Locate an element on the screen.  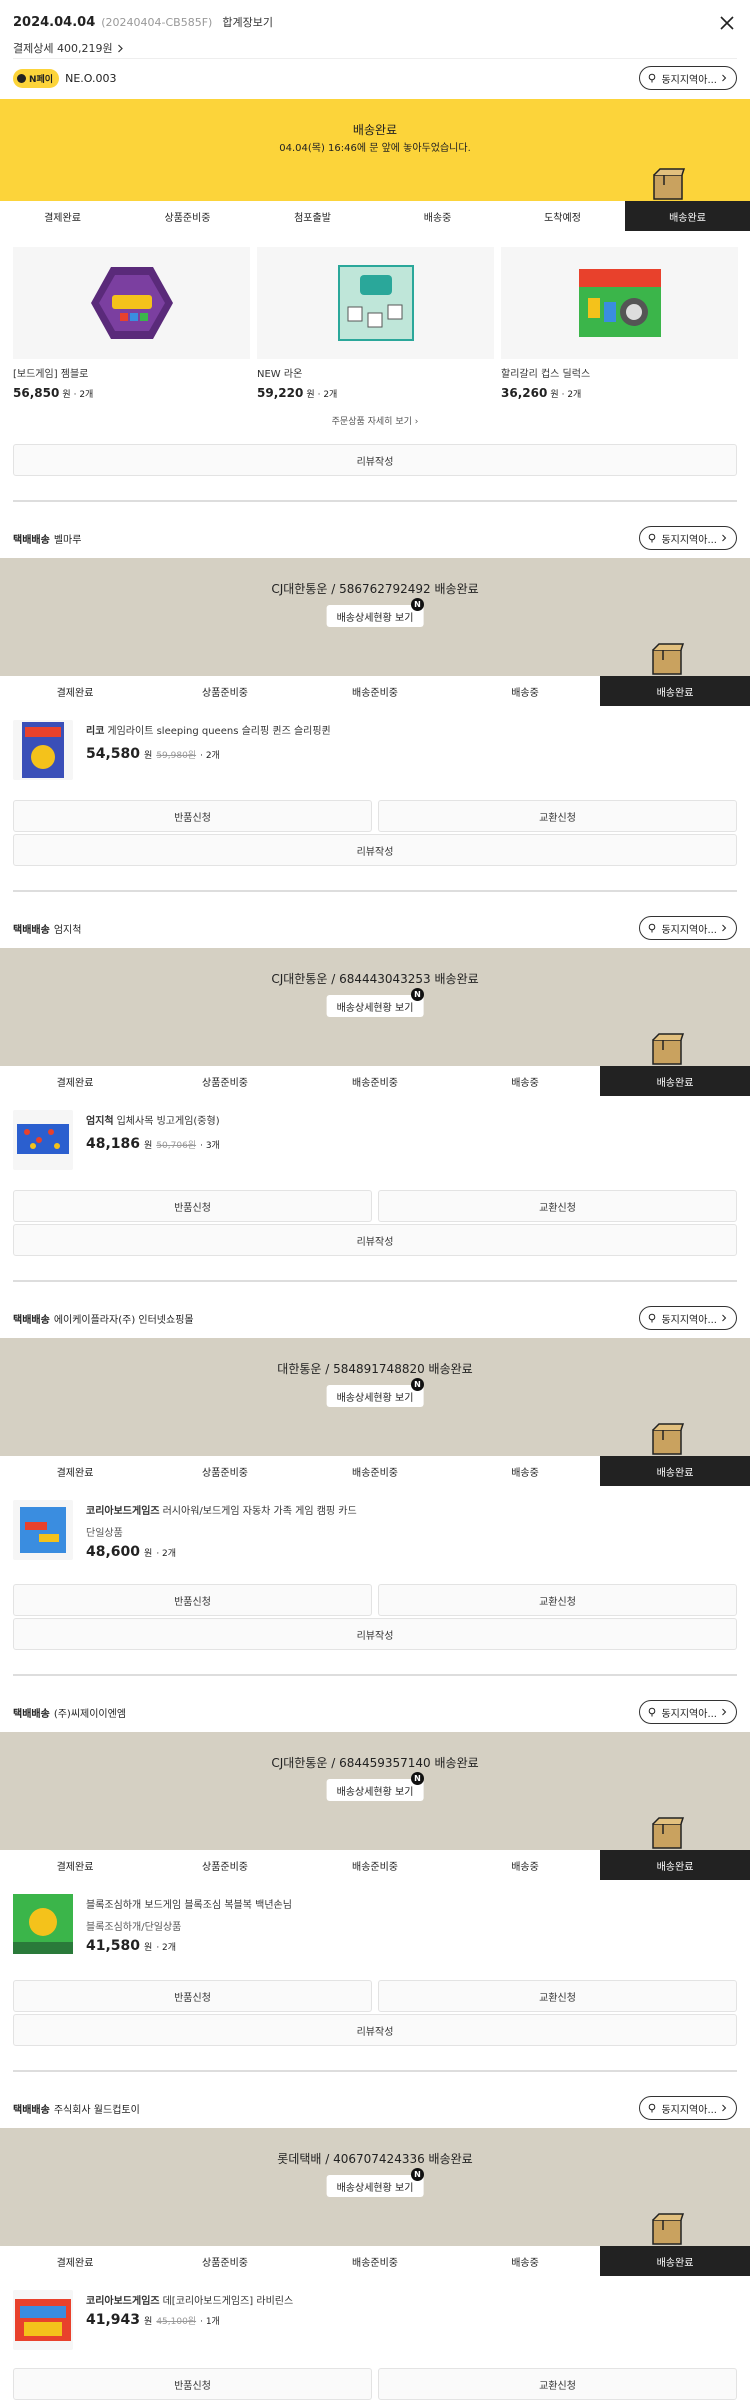
carrier-tracking: CJ대한통운 / 684443043253 배송완료 is located at coordinates (375, 979).